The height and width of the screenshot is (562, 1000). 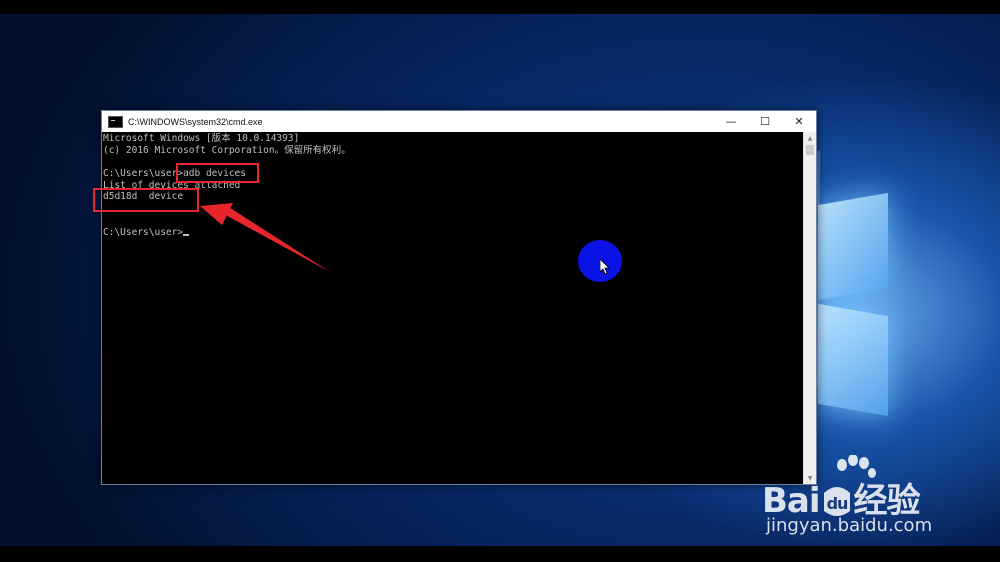 What do you see at coordinates (143, 197) in the screenshot?
I see `console-line: d5d18d device` at bounding box center [143, 197].